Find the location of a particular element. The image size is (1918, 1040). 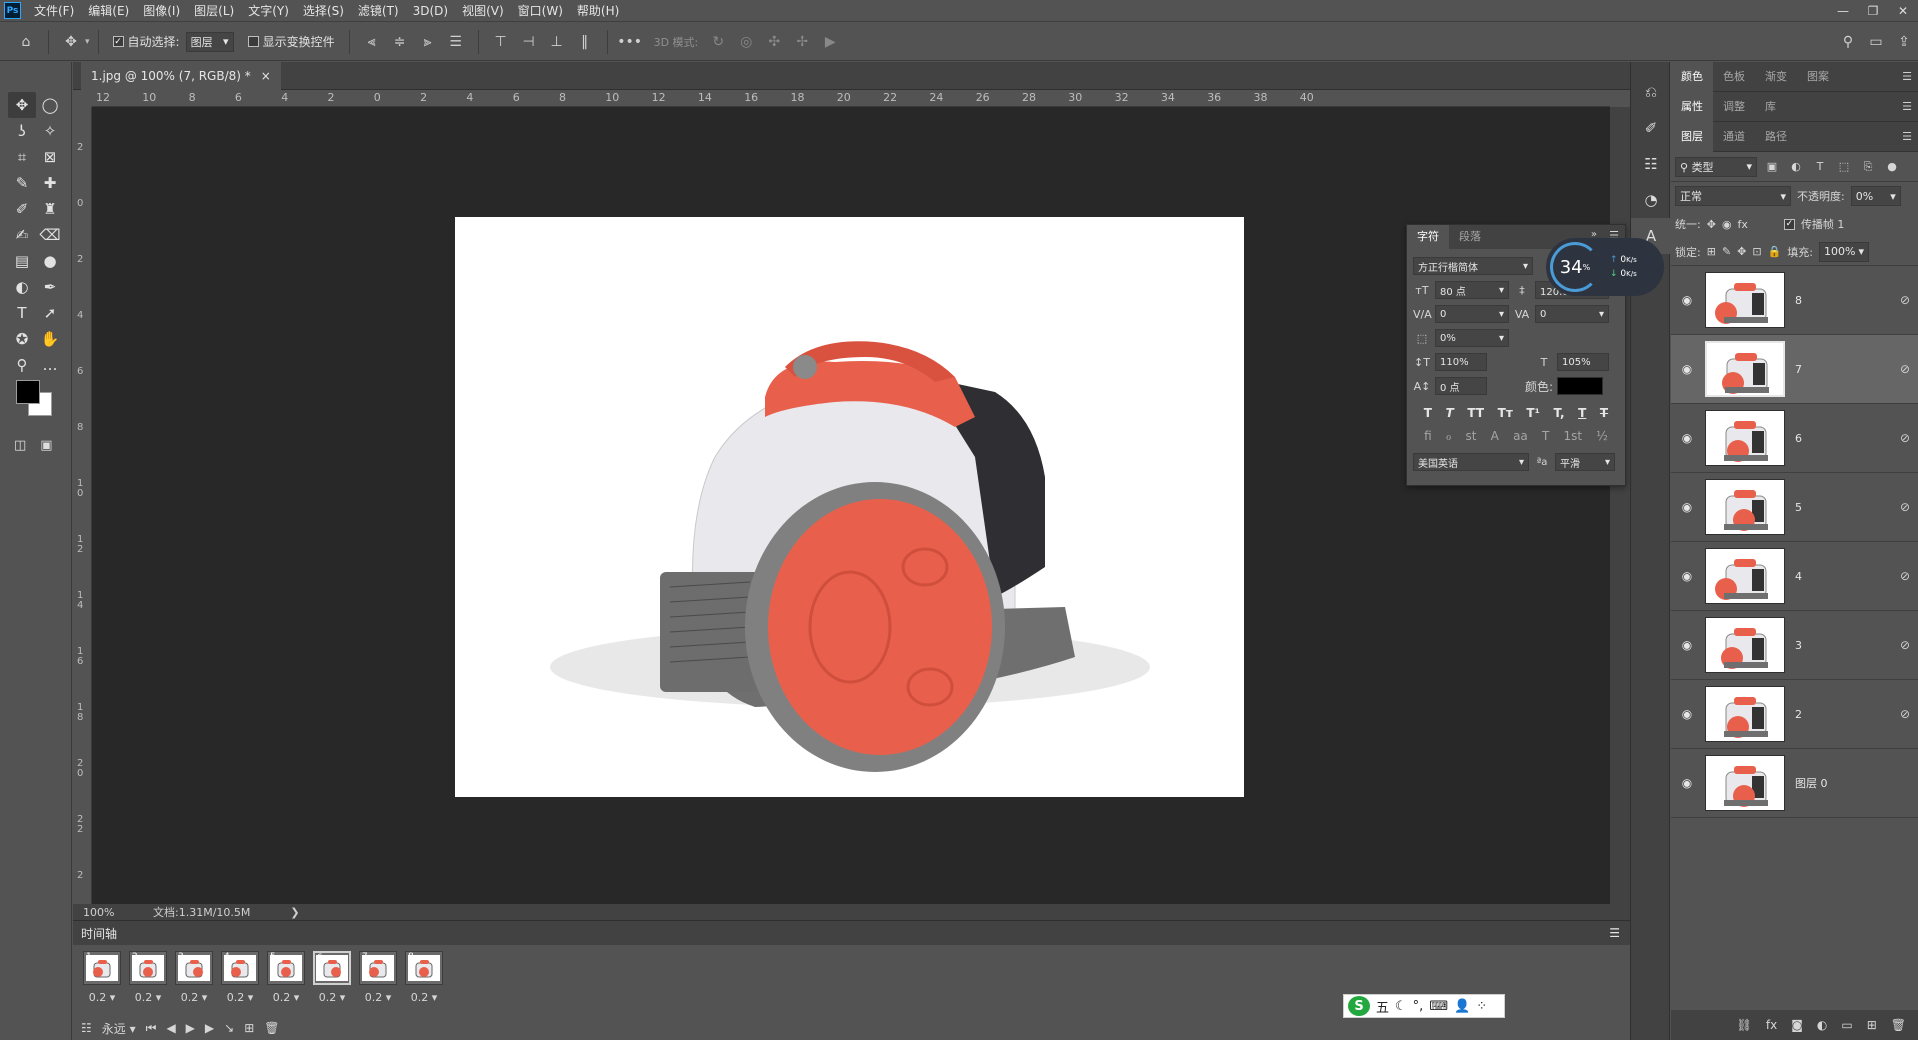

timeline-frame: 1 0.2 ▾ is located at coordinates (102, 977).